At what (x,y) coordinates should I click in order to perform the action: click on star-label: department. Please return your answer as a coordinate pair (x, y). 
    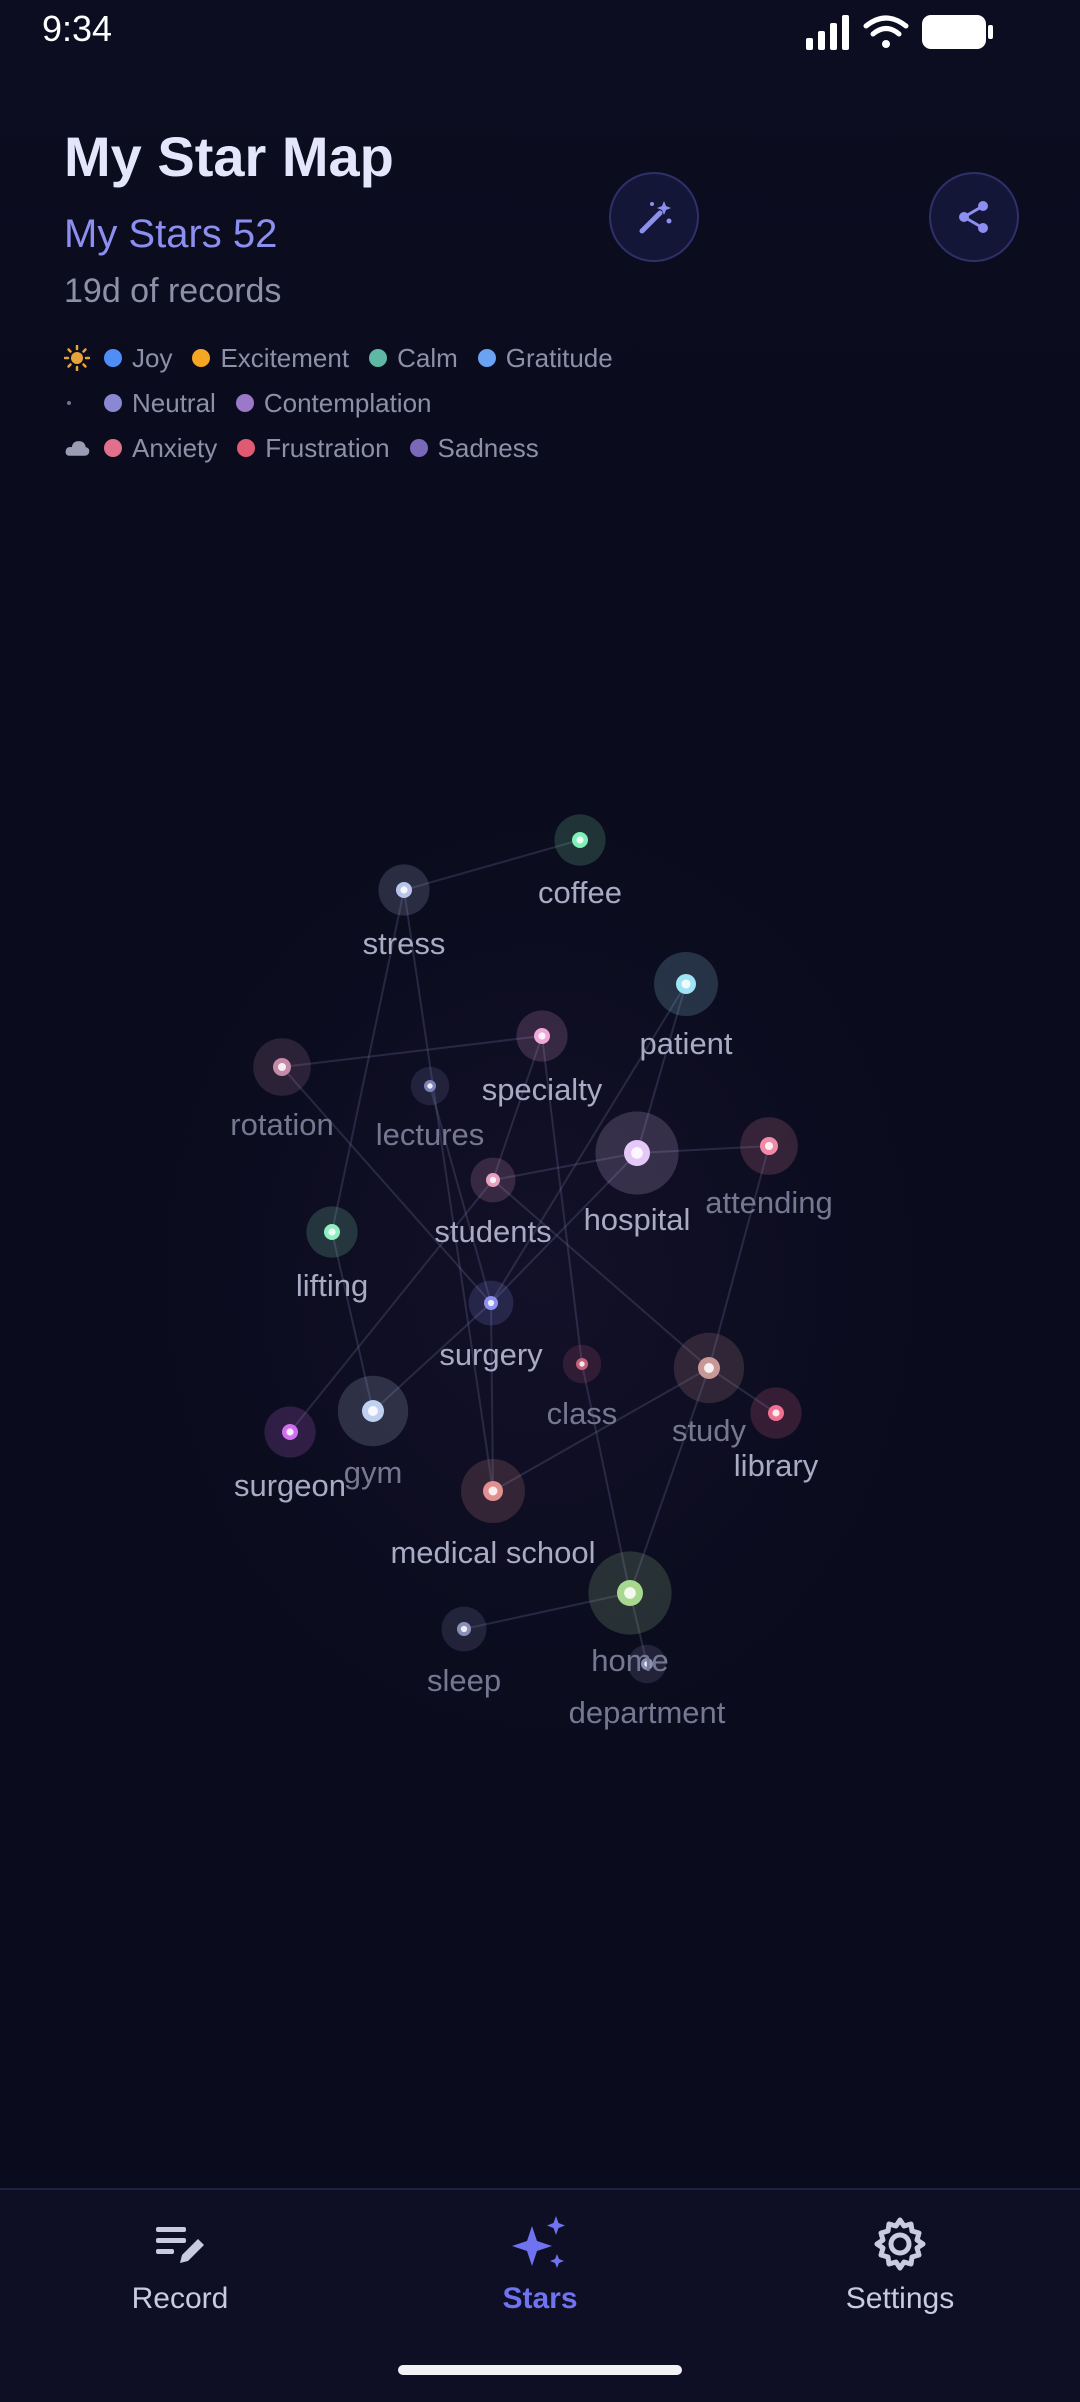
    Looking at the image, I should click on (647, 1713).